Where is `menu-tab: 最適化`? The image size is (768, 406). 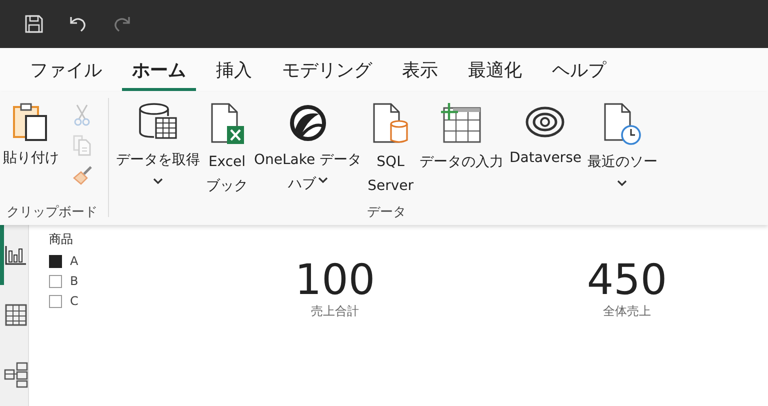
menu-tab: 最適化 is located at coordinates (495, 70).